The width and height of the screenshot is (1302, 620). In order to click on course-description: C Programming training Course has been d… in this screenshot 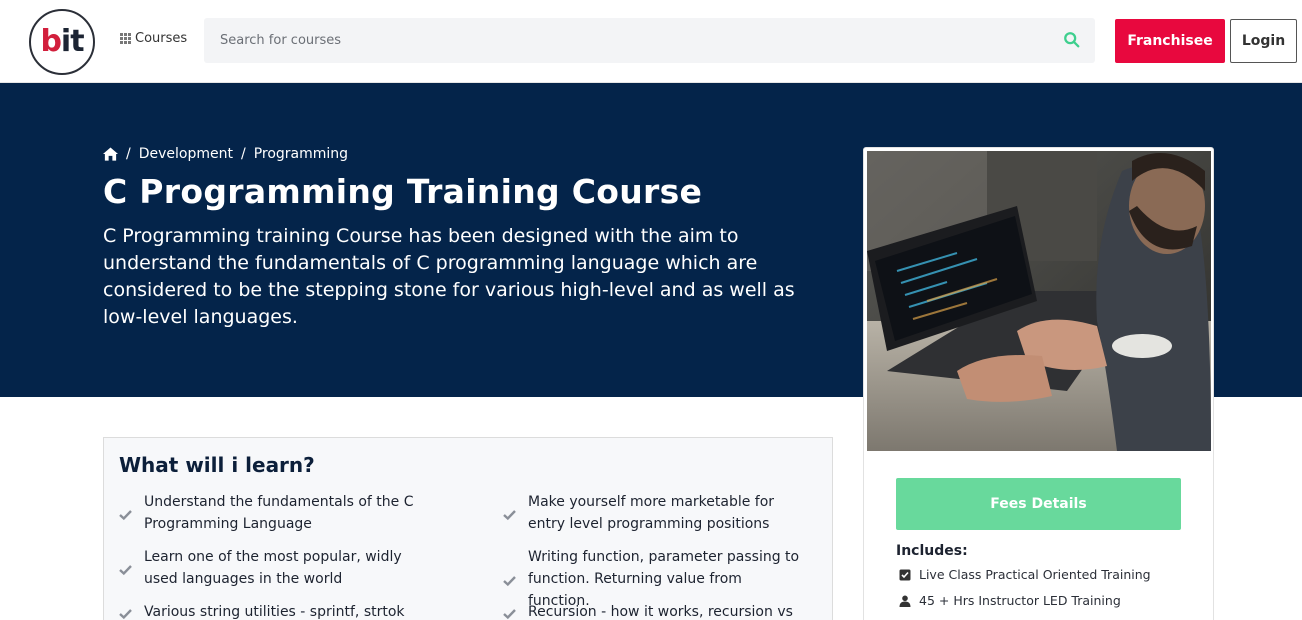, I will do `click(449, 276)`.